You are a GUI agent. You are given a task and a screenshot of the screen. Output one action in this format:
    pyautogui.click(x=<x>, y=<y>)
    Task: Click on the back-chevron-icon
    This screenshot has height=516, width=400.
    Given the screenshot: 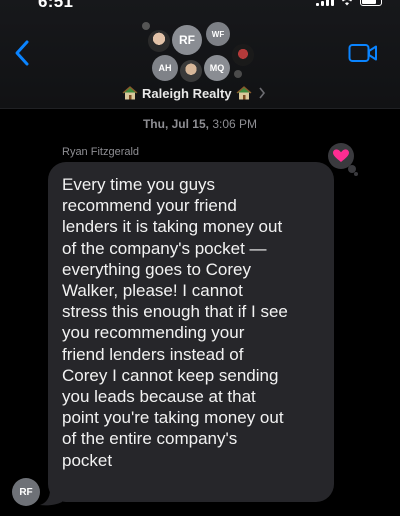 What is the action you would take?
    pyautogui.click(x=22, y=53)
    